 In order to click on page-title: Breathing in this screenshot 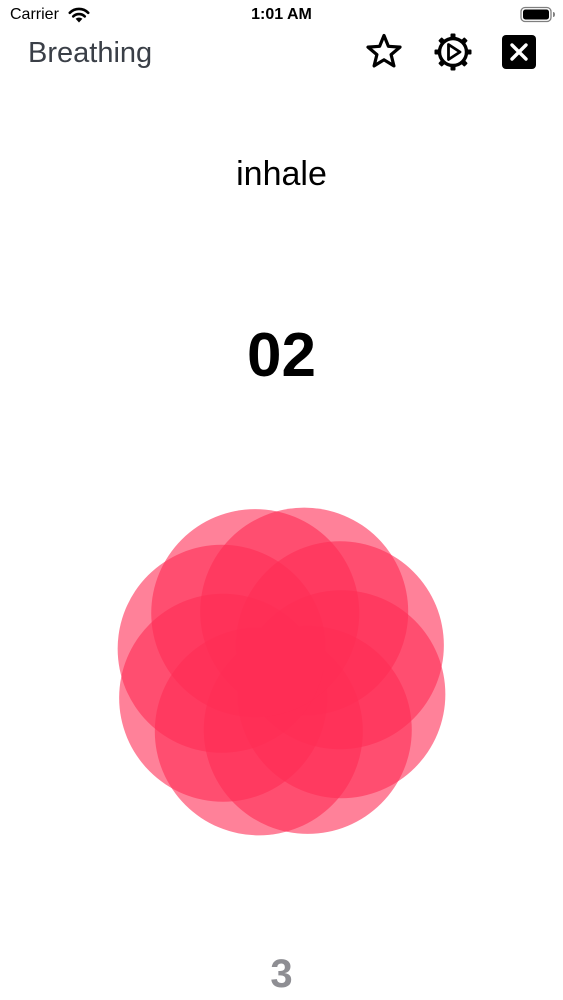, I will do `click(90, 53)`.